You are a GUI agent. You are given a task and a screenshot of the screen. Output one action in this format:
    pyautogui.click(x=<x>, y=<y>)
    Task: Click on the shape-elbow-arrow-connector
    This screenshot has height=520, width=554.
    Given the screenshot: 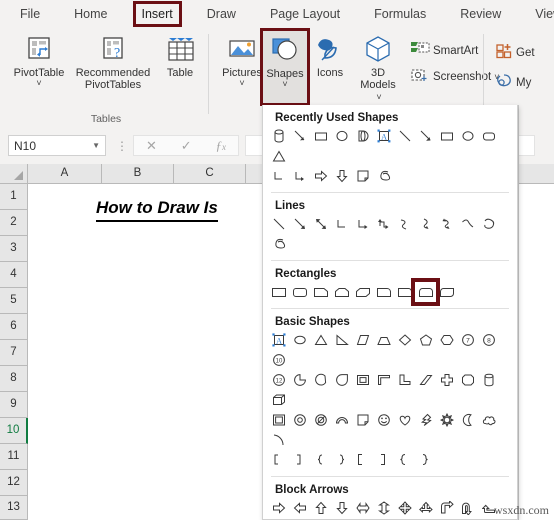 What is the action you would take?
    pyautogui.click(x=362, y=224)
    